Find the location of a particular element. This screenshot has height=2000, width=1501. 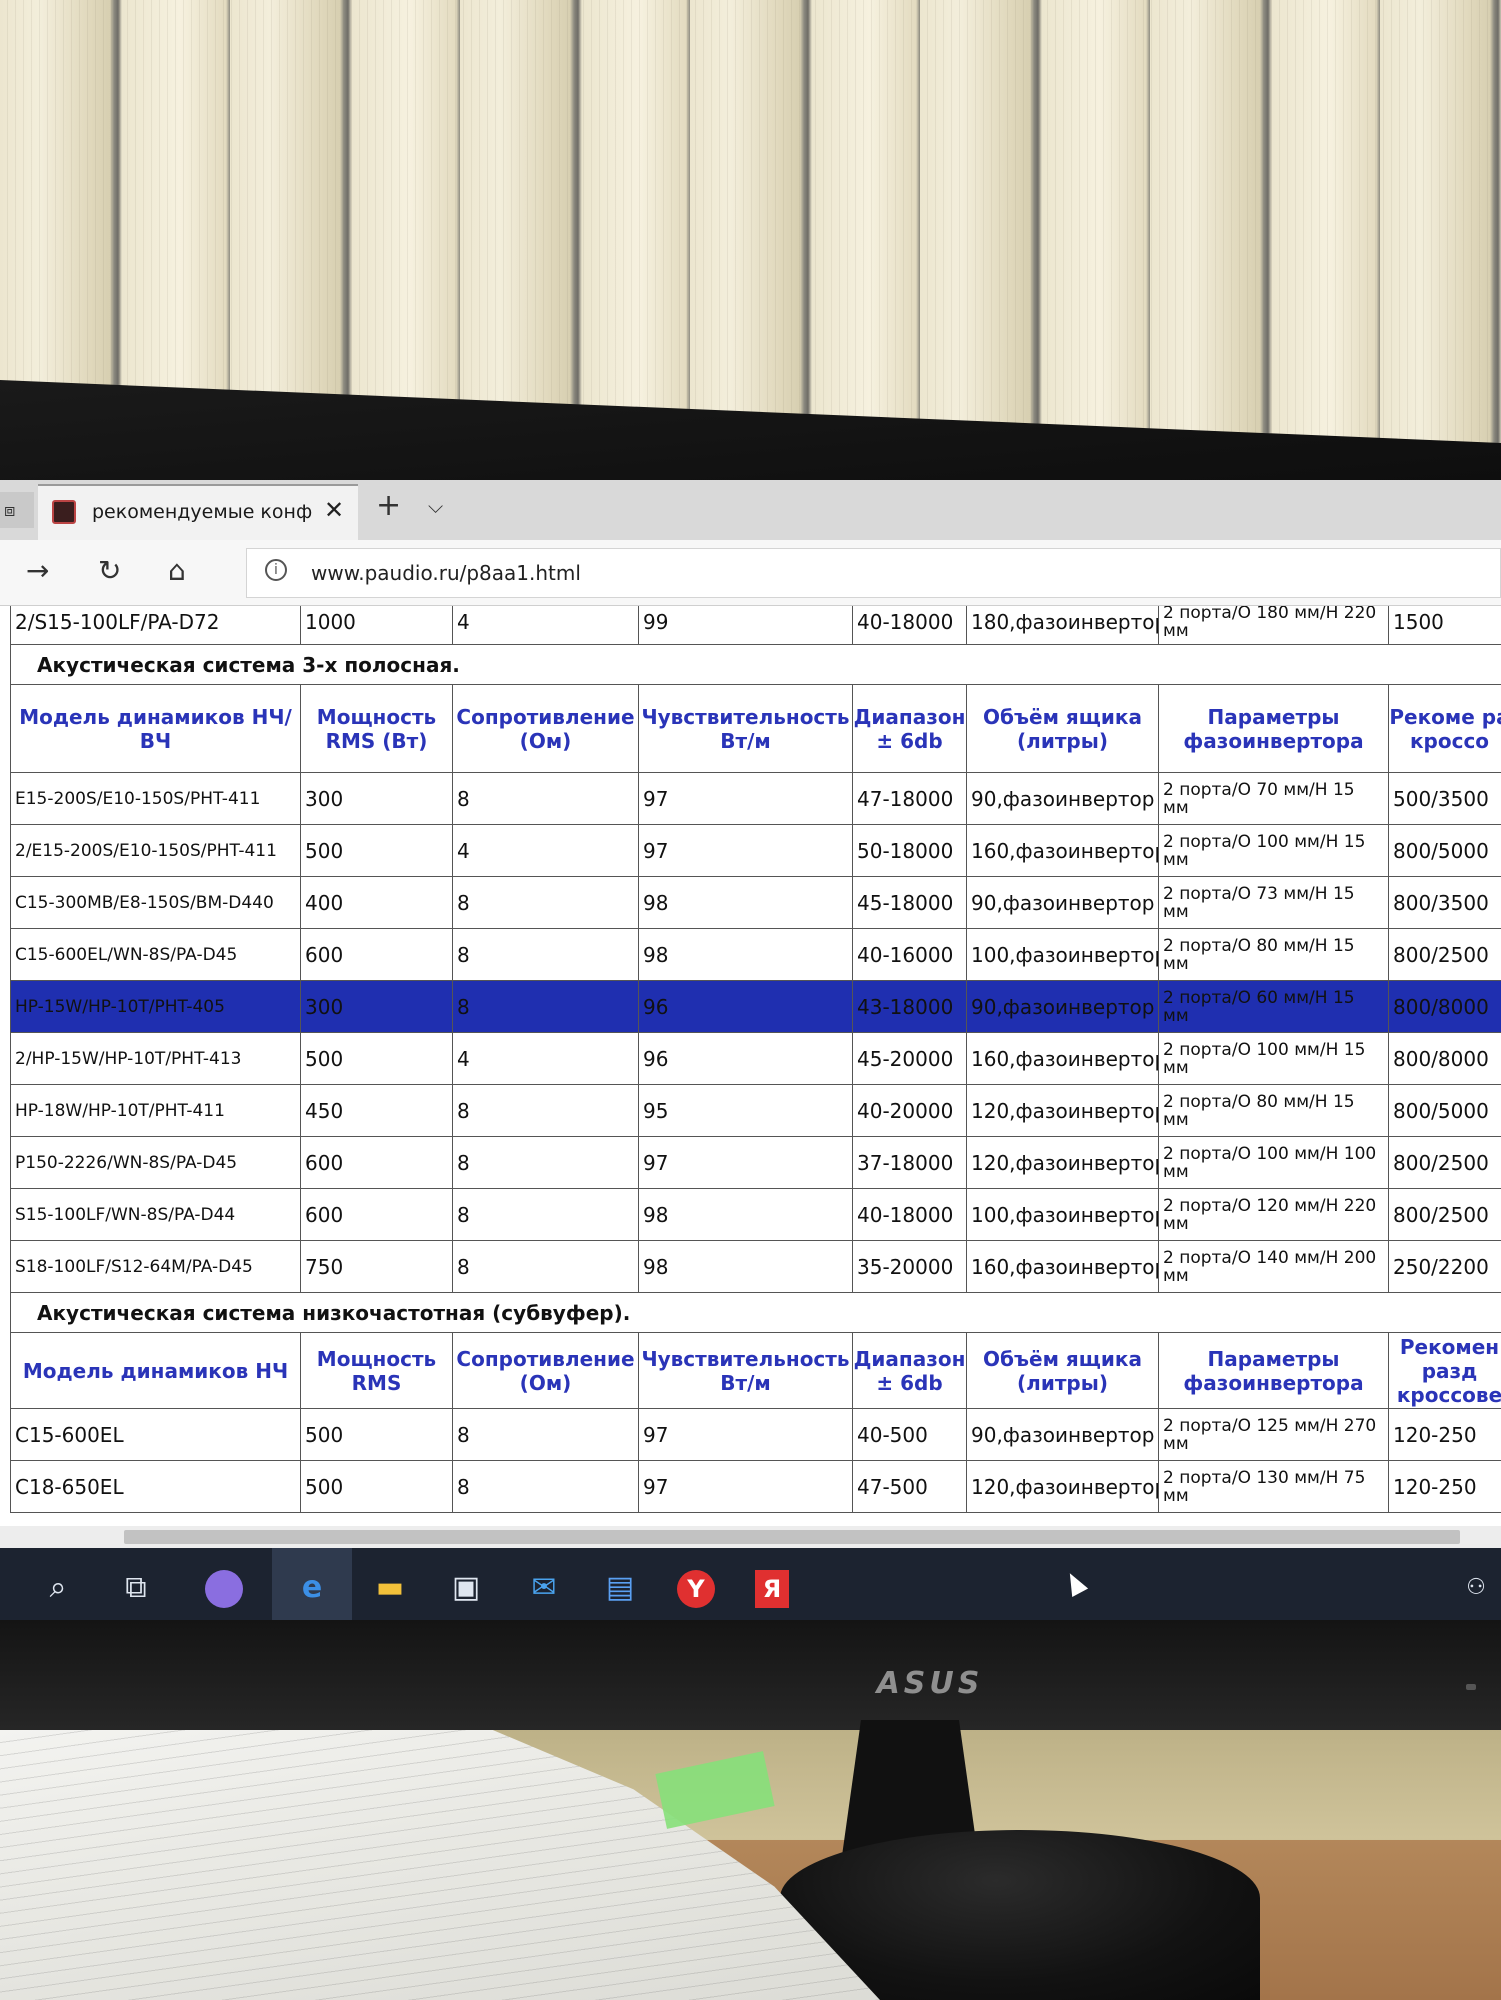

horizontal-scrollbar is located at coordinates (750, 1537).